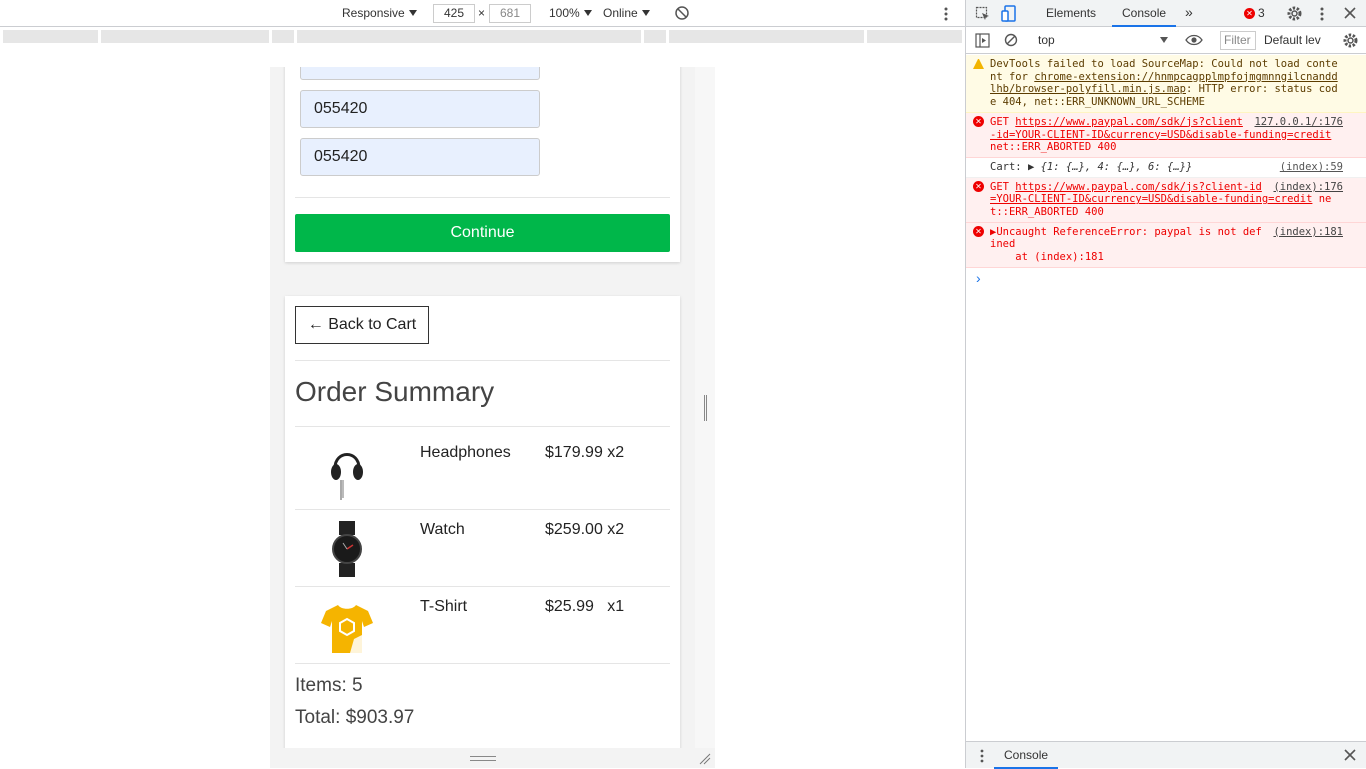 Image resolution: width=1366 pixels, height=769 pixels. Describe the element at coordinates (1298, 122) in the screenshot. I see `message-source-link: 127.0.0.1/:176` at that location.